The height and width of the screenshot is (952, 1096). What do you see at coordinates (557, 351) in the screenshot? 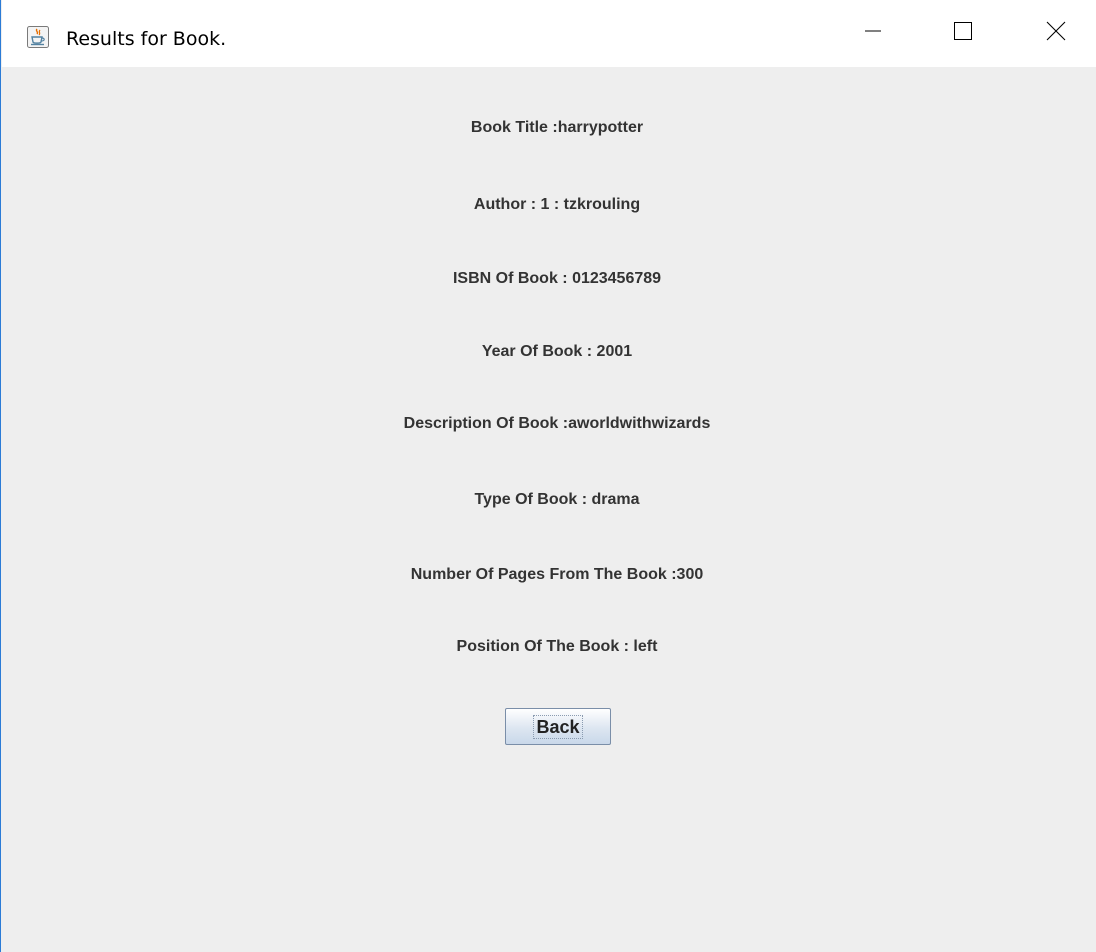
I see `book-year-label: Year Of Book : 2001` at bounding box center [557, 351].